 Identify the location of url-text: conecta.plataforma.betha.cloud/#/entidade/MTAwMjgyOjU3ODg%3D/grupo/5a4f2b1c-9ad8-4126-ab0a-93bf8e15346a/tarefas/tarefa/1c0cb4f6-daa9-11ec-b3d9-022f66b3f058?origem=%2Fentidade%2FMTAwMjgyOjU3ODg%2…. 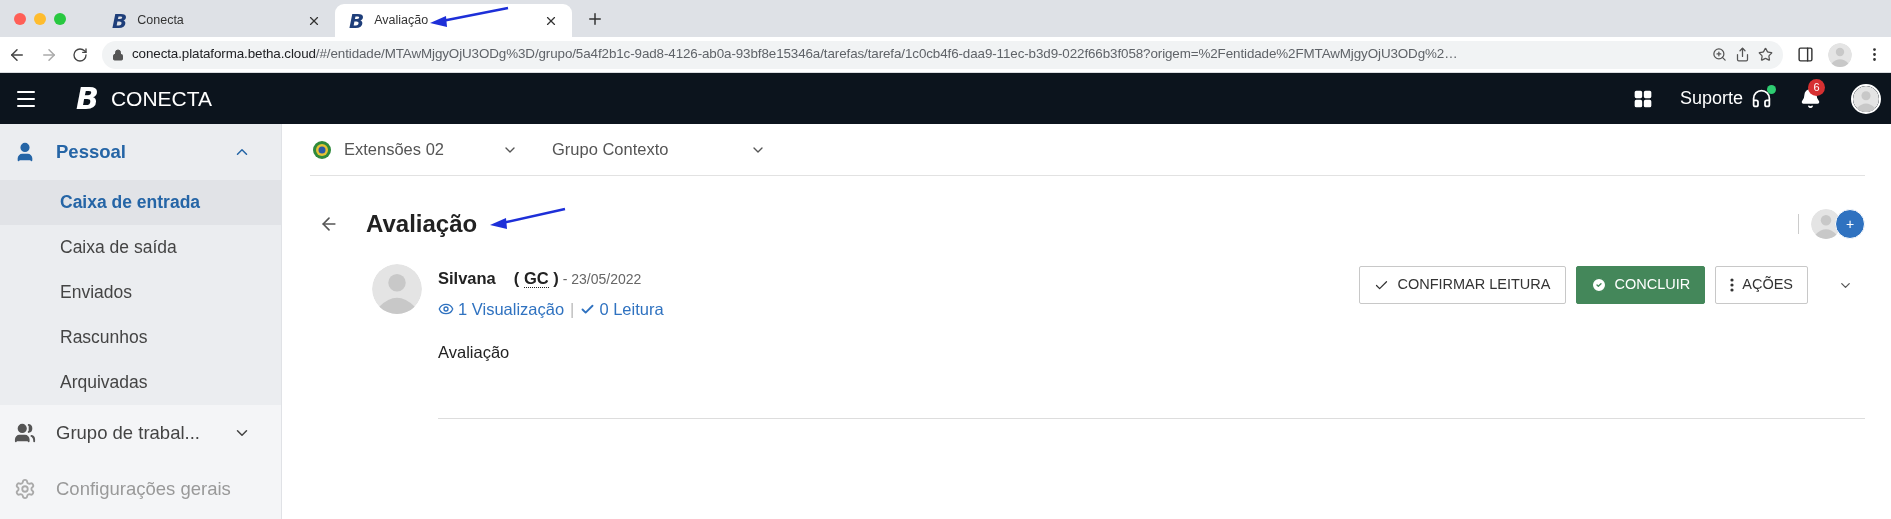
(795, 54).